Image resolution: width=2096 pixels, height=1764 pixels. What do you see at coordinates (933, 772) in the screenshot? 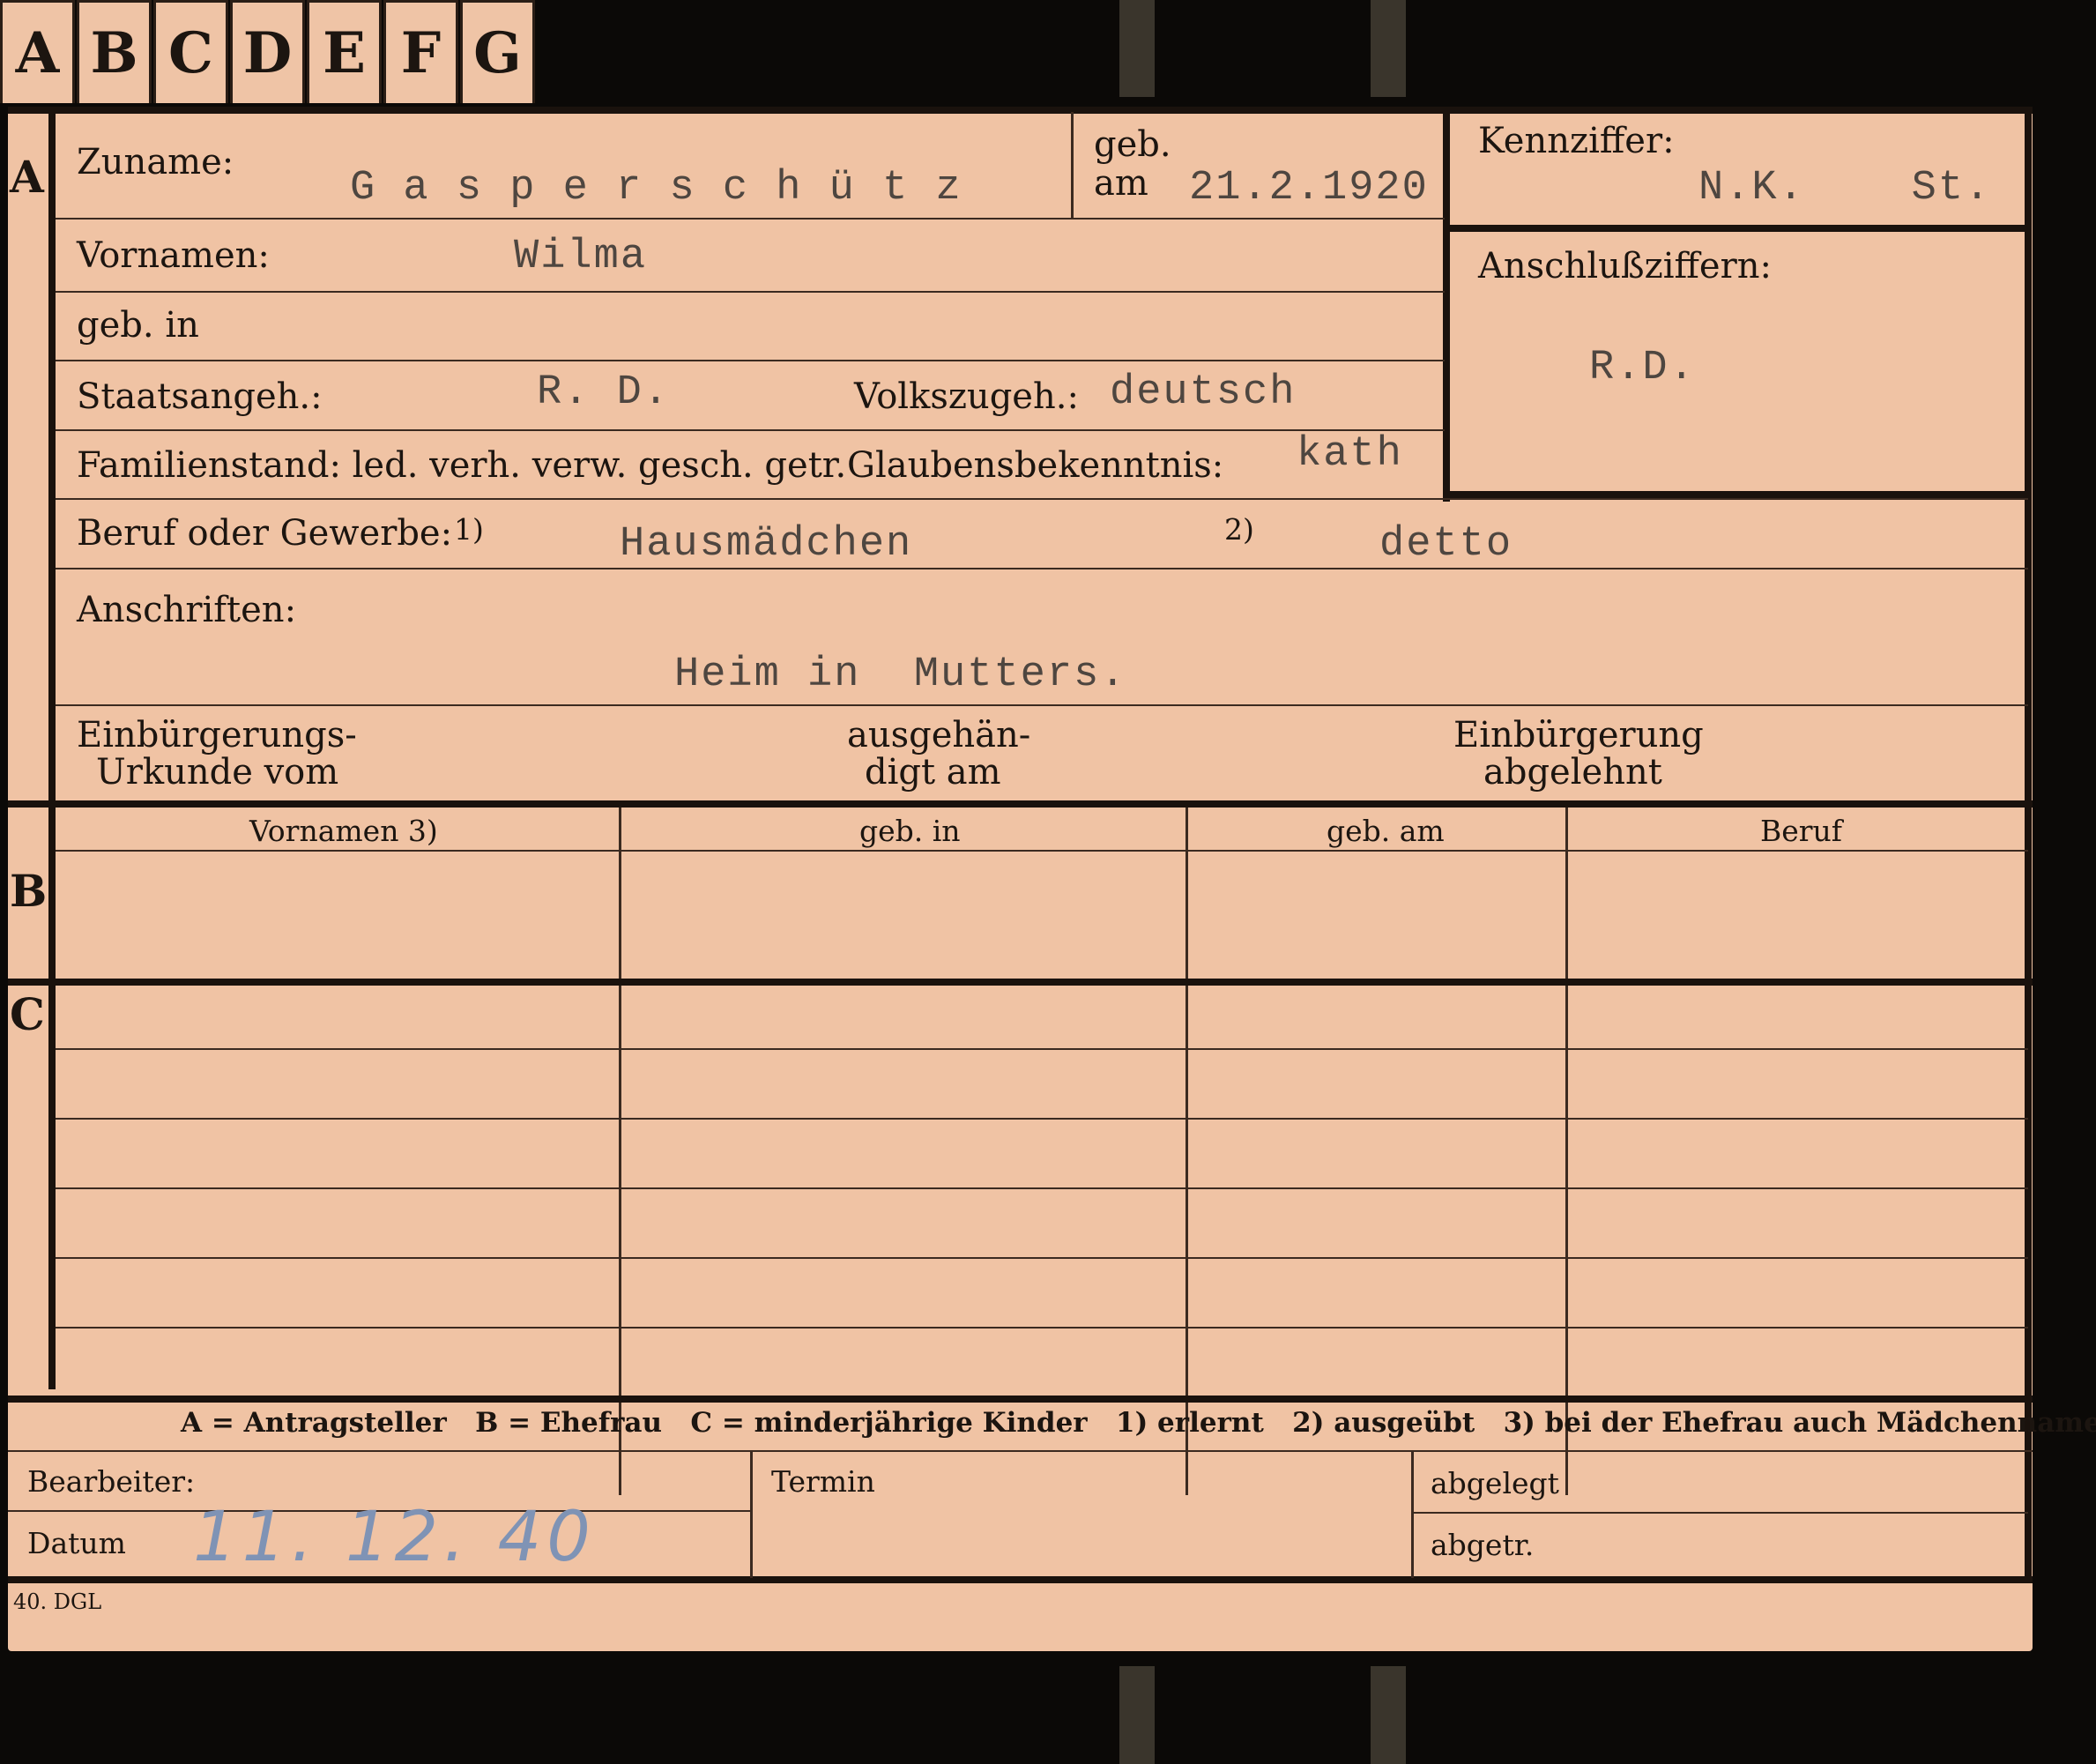
I see `ausgehaendigt-label-2: digt am` at bounding box center [933, 772].